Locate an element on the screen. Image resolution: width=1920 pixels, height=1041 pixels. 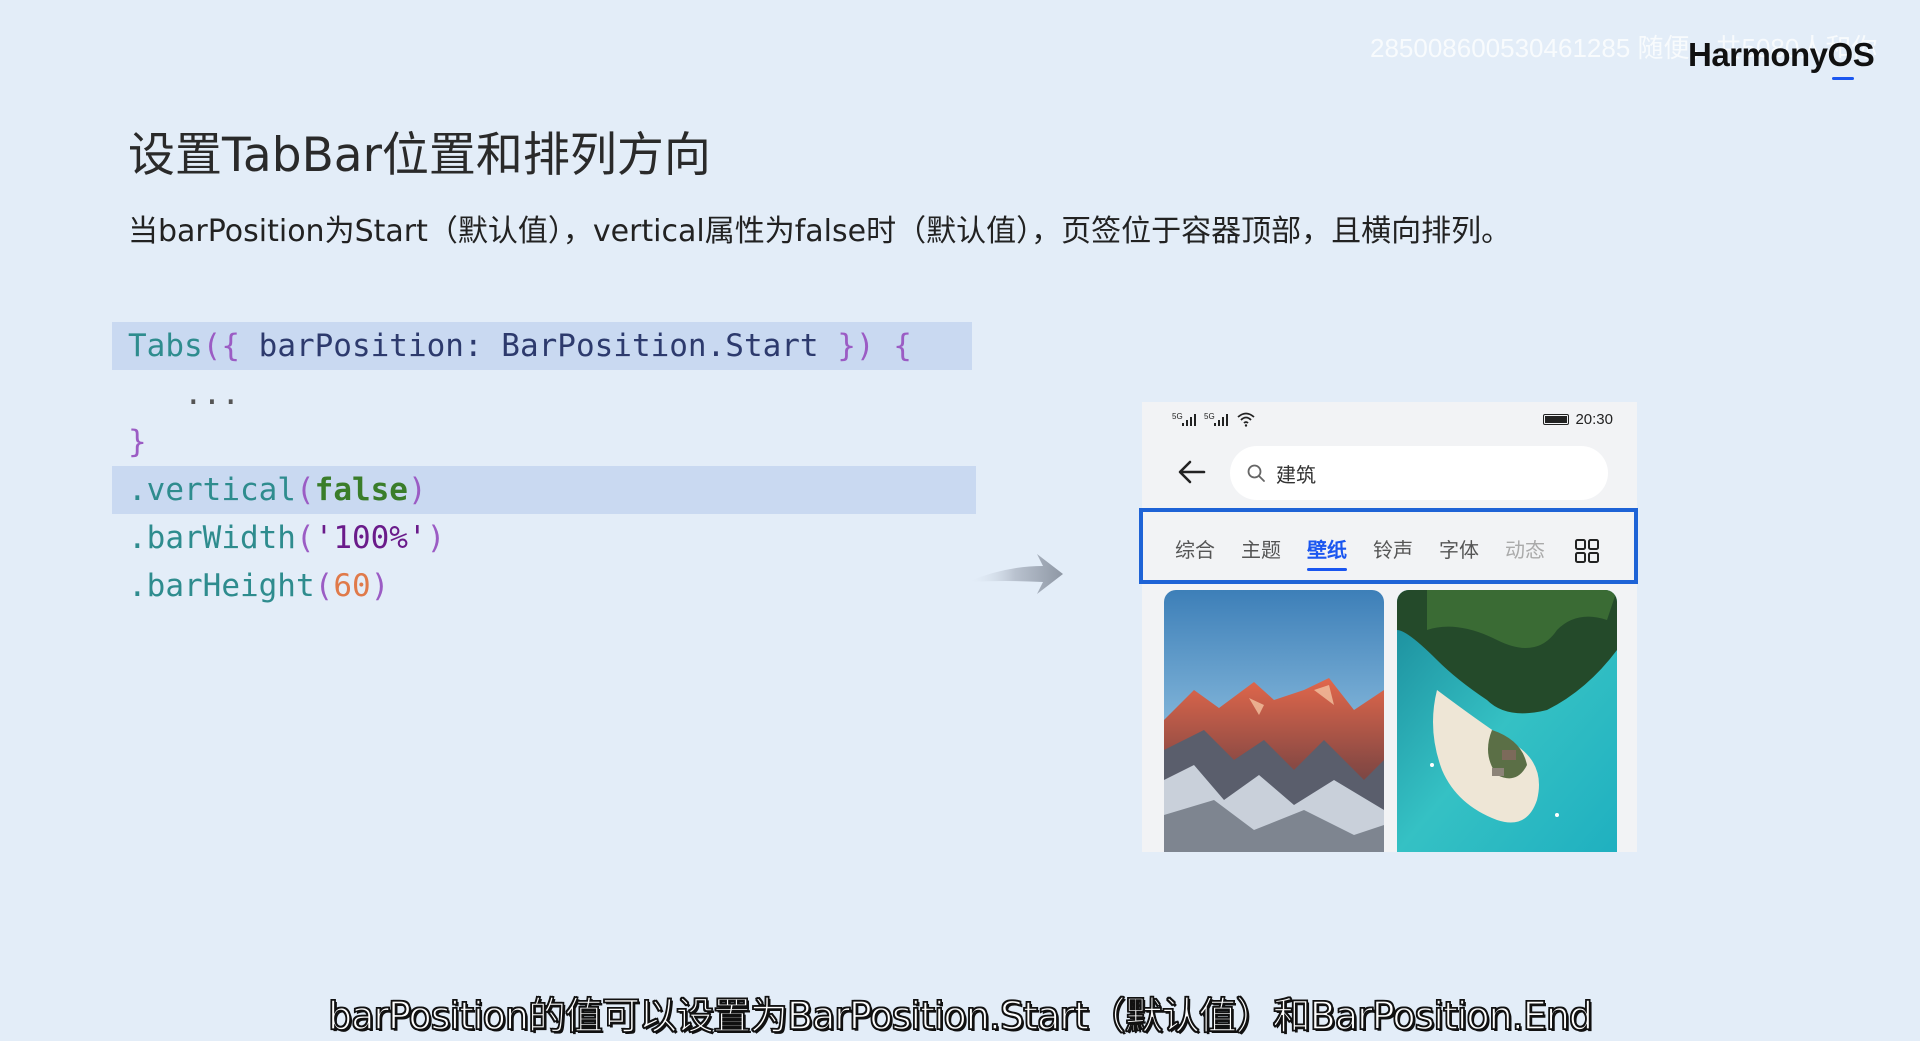
wallpaper-thumbnail-mountain is located at coordinates (1274, 721).